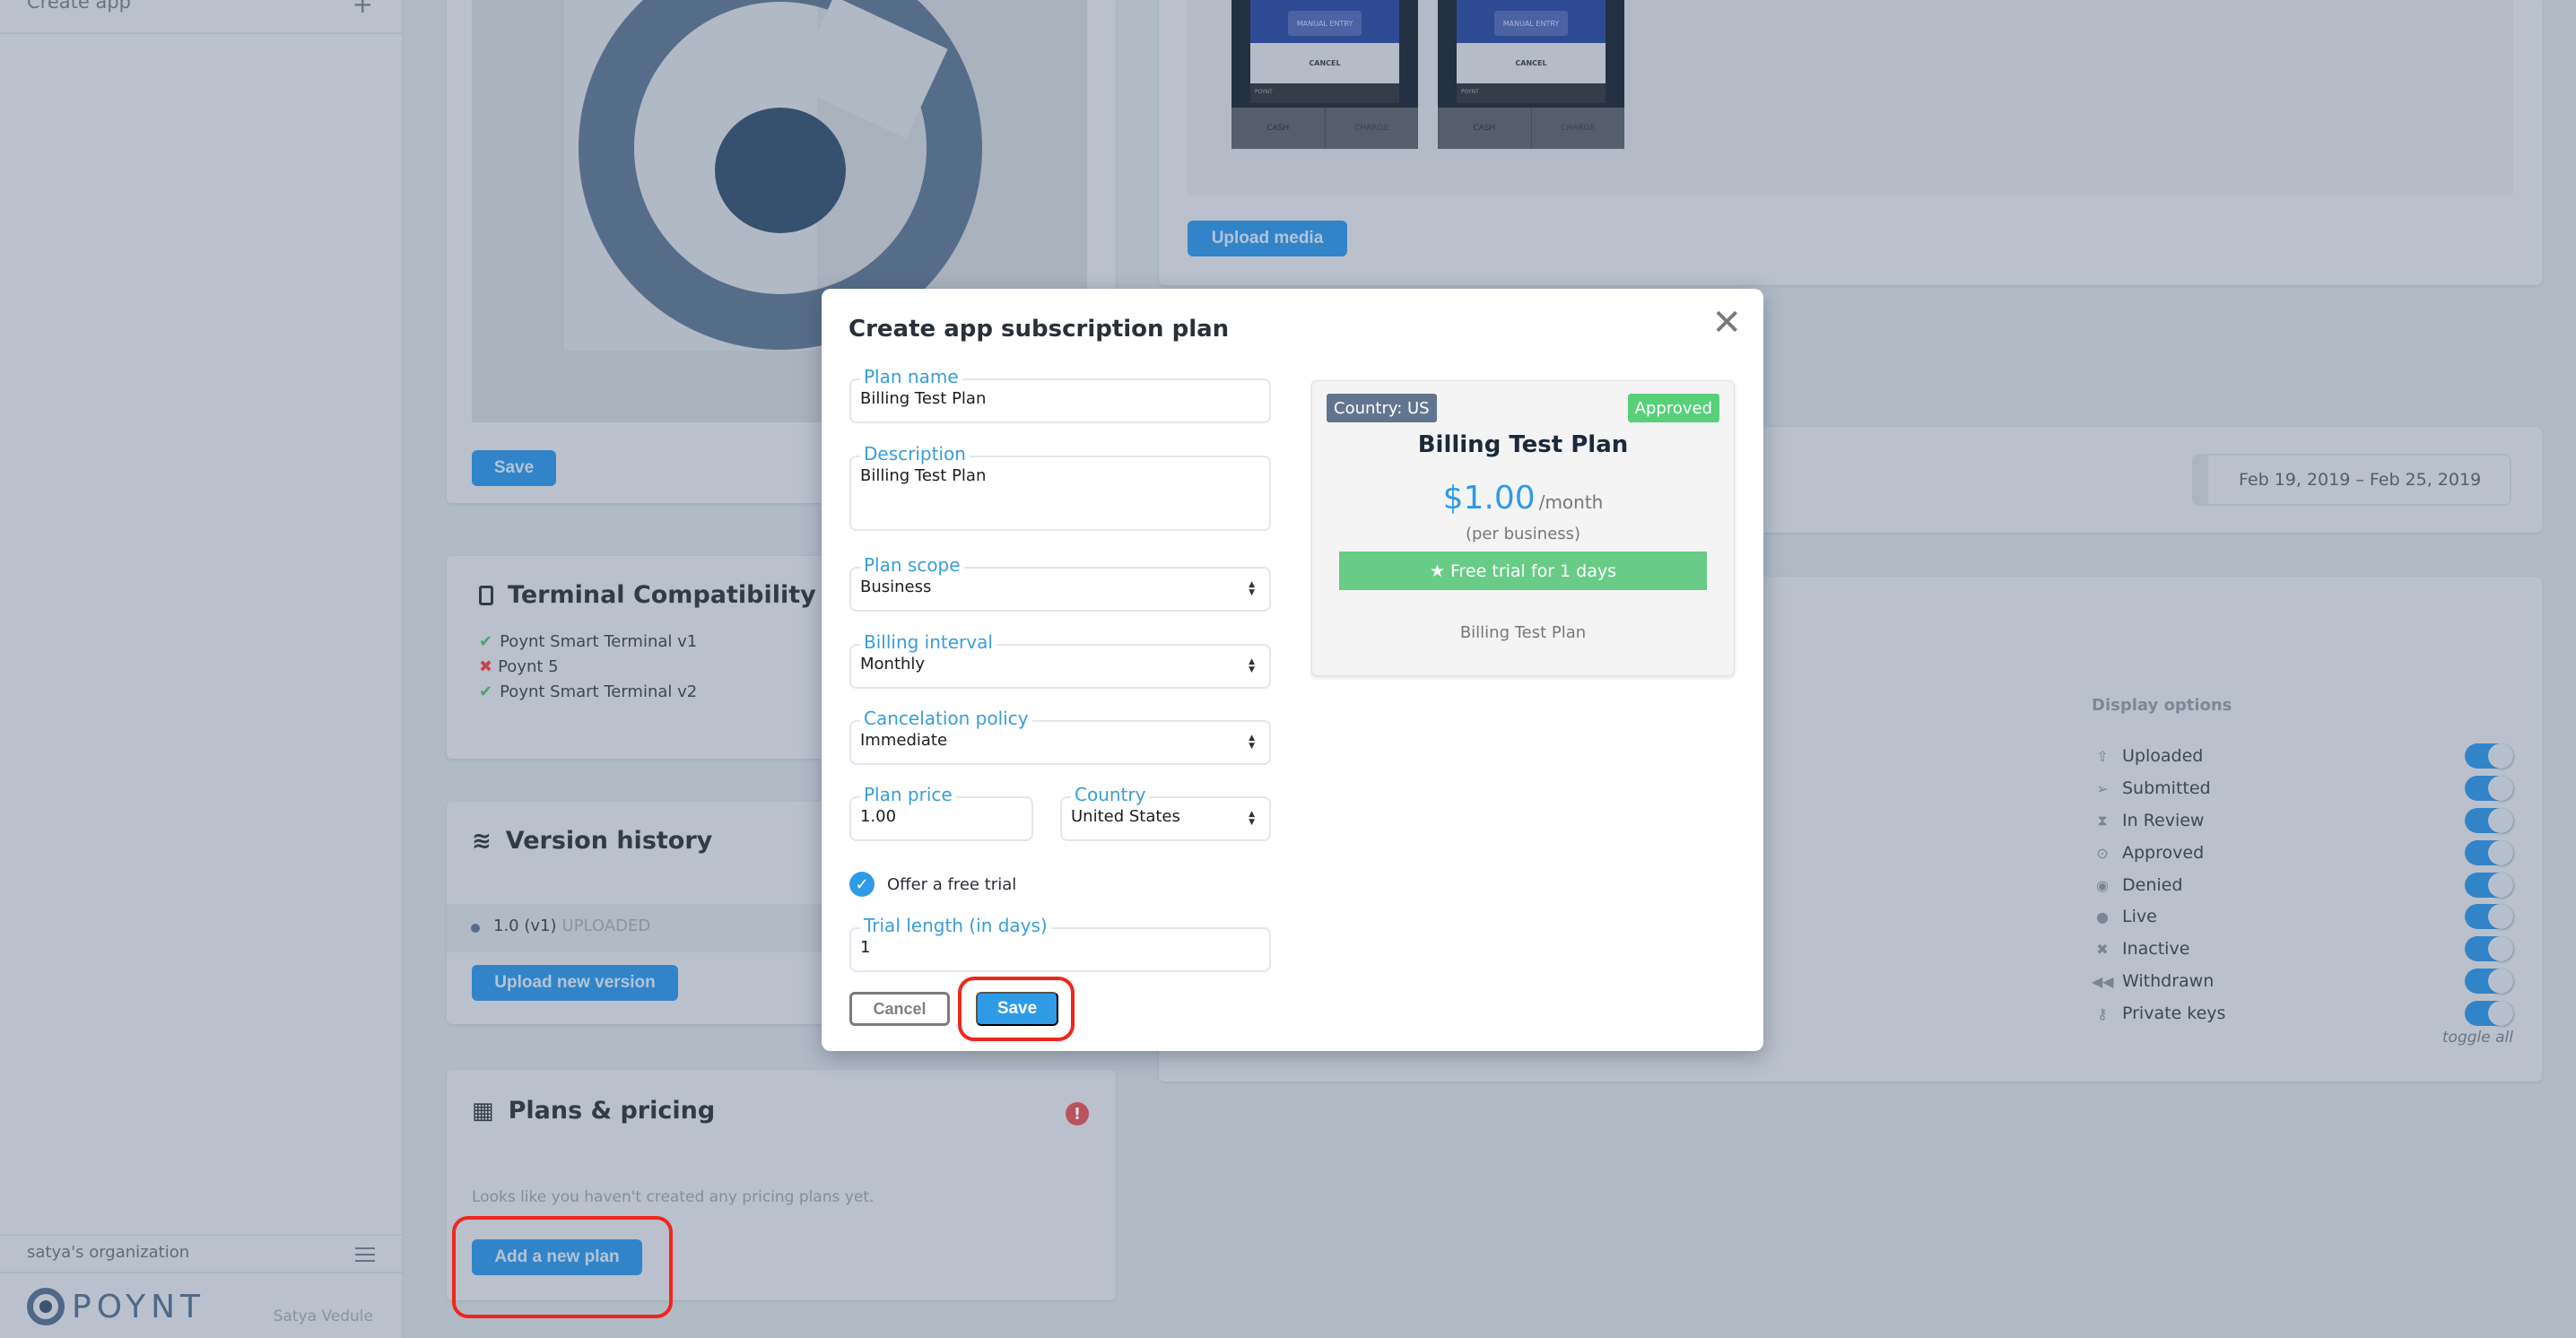  What do you see at coordinates (588, 641) in the screenshot?
I see `terminal-item: ✔ Poynt Smart Terminal v1` at bounding box center [588, 641].